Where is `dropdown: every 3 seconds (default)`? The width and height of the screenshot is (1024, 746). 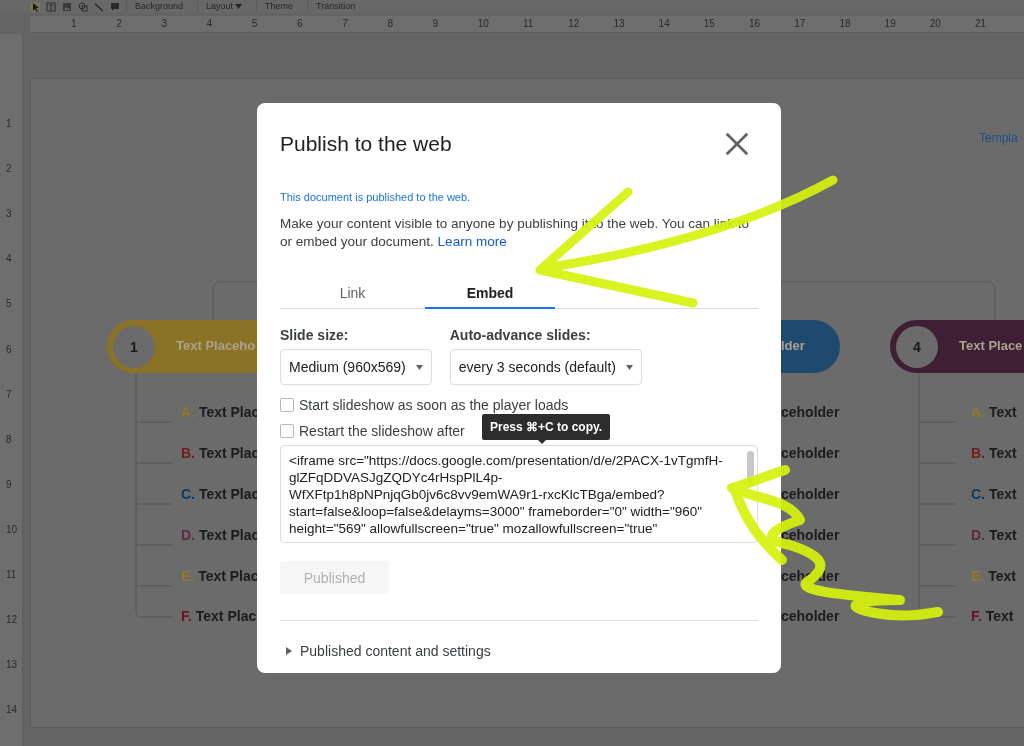
dropdown: every 3 seconds (default) is located at coordinates (545, 367).